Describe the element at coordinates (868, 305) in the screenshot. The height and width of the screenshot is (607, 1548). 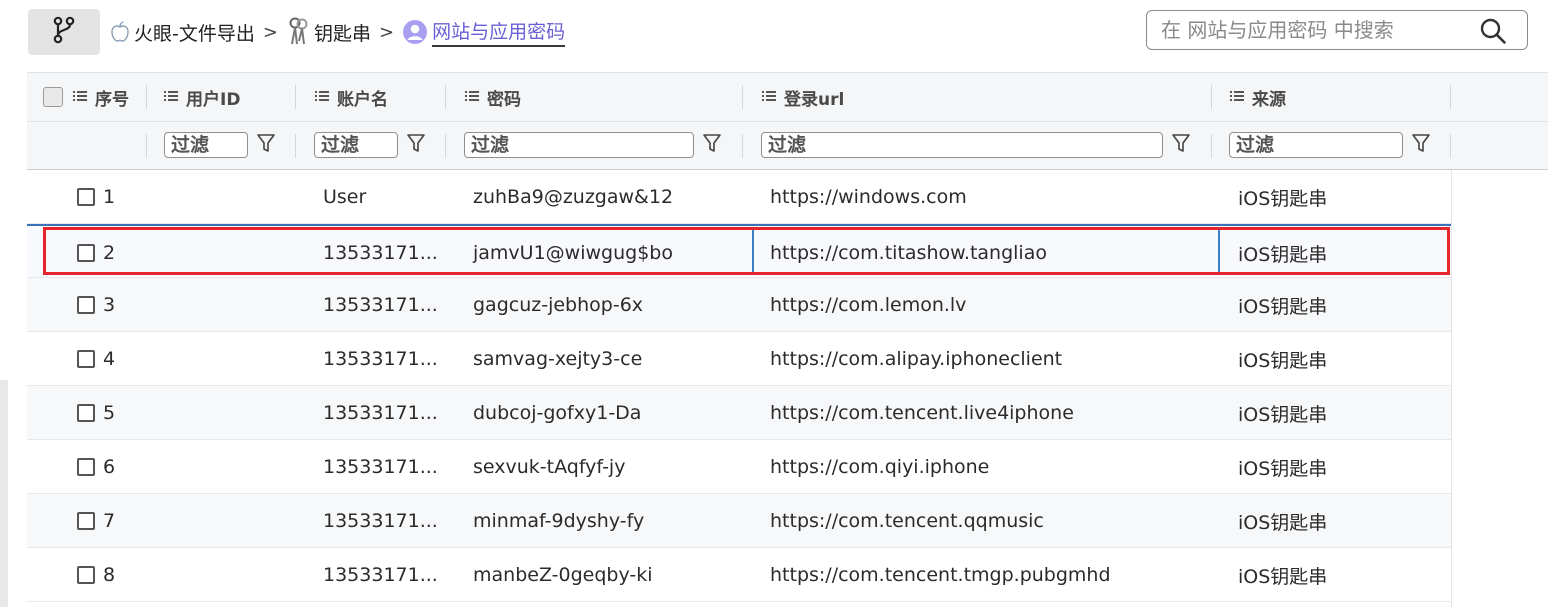
I see `cell-login-url: https://com.lemon.lv` at that location.